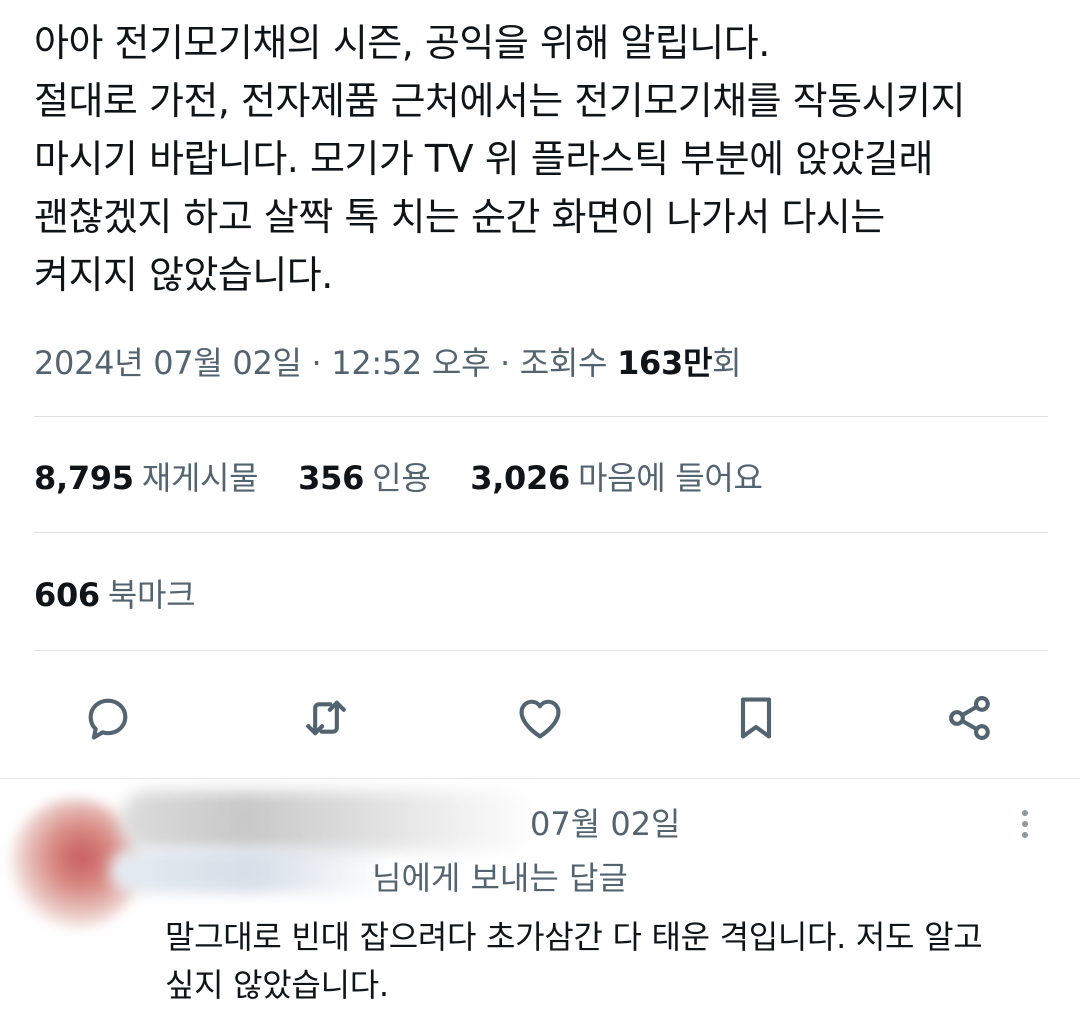 This screenshot has height=1026, width=1080. I want to click on repost-button, so click(326, 718).